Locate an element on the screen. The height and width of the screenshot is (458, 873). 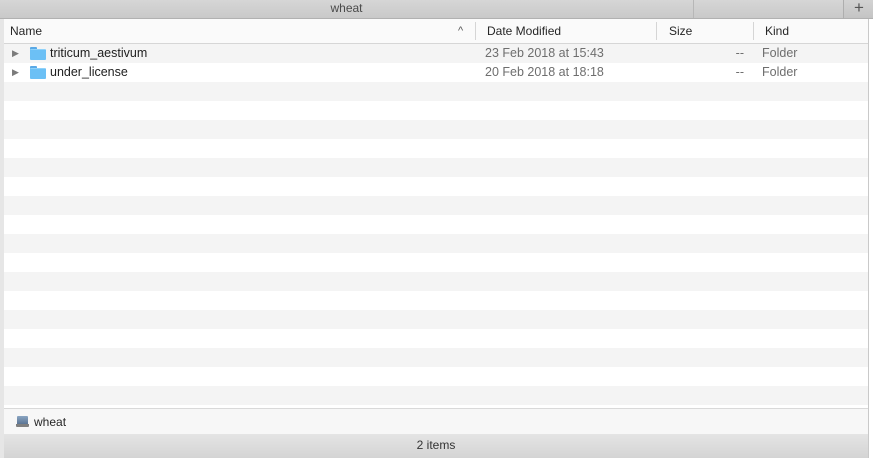
item-count: 2 items is located at coordinates (436, 445).